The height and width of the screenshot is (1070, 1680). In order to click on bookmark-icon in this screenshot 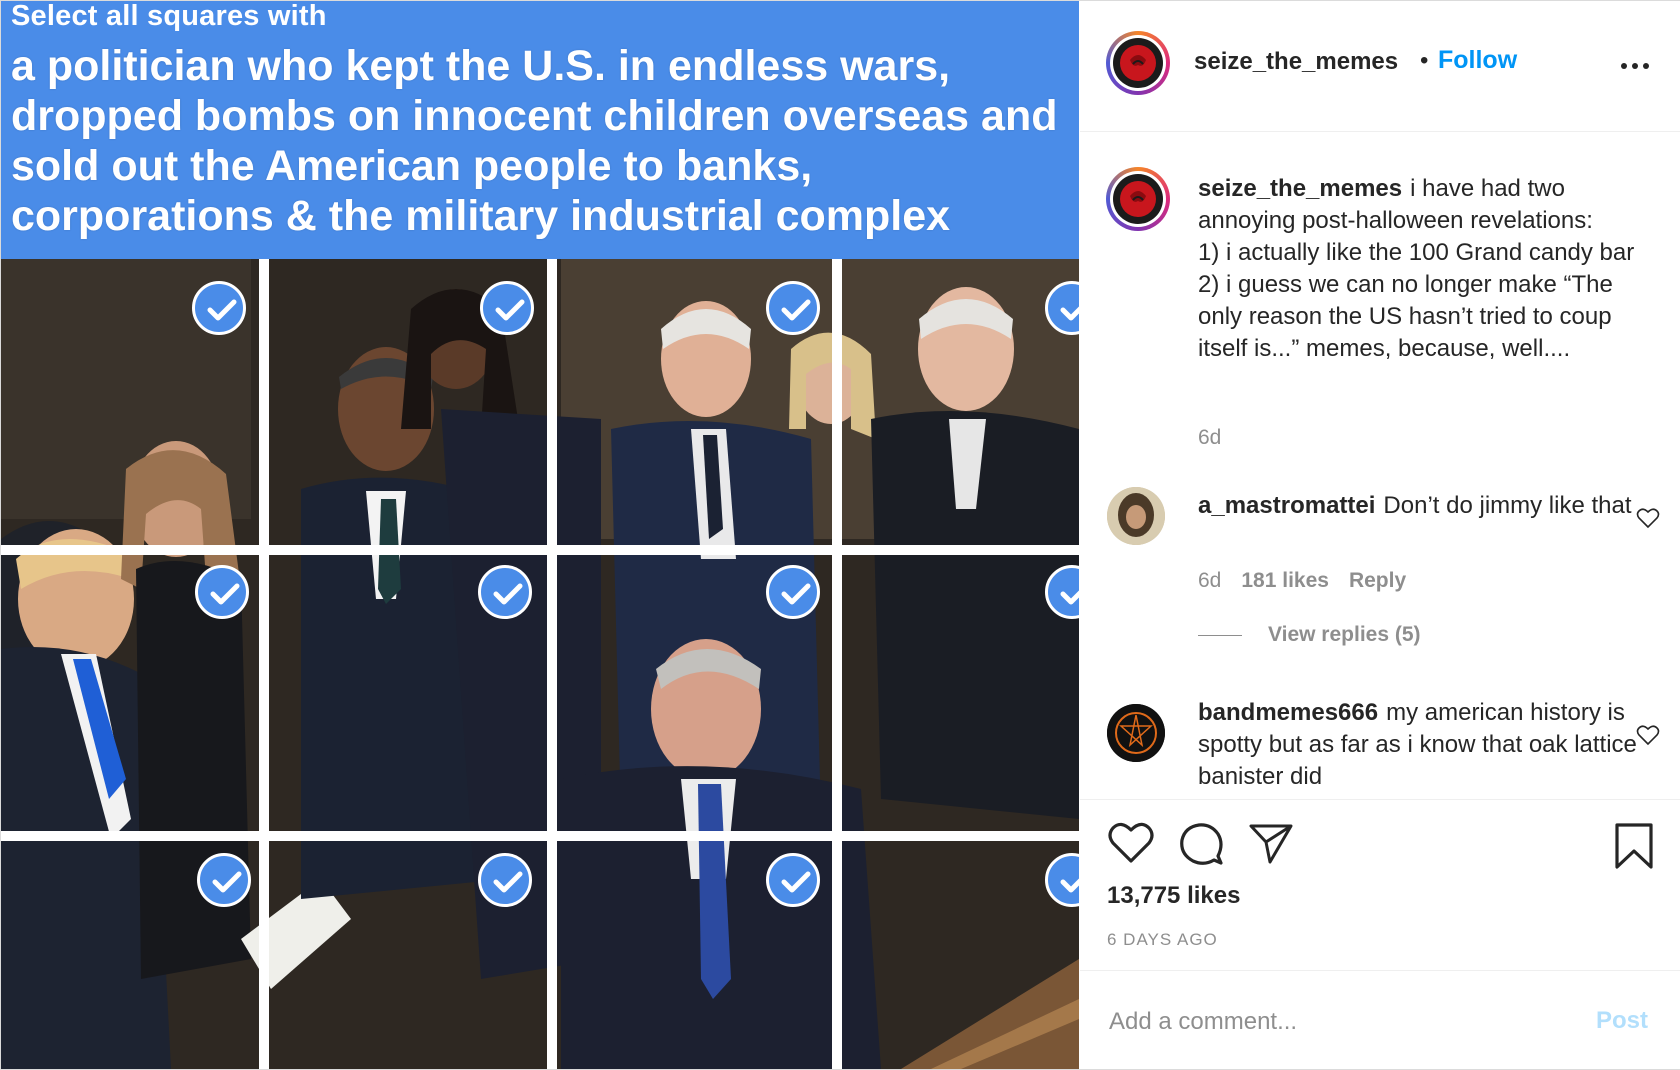, I will do `click(1634, 848)`.